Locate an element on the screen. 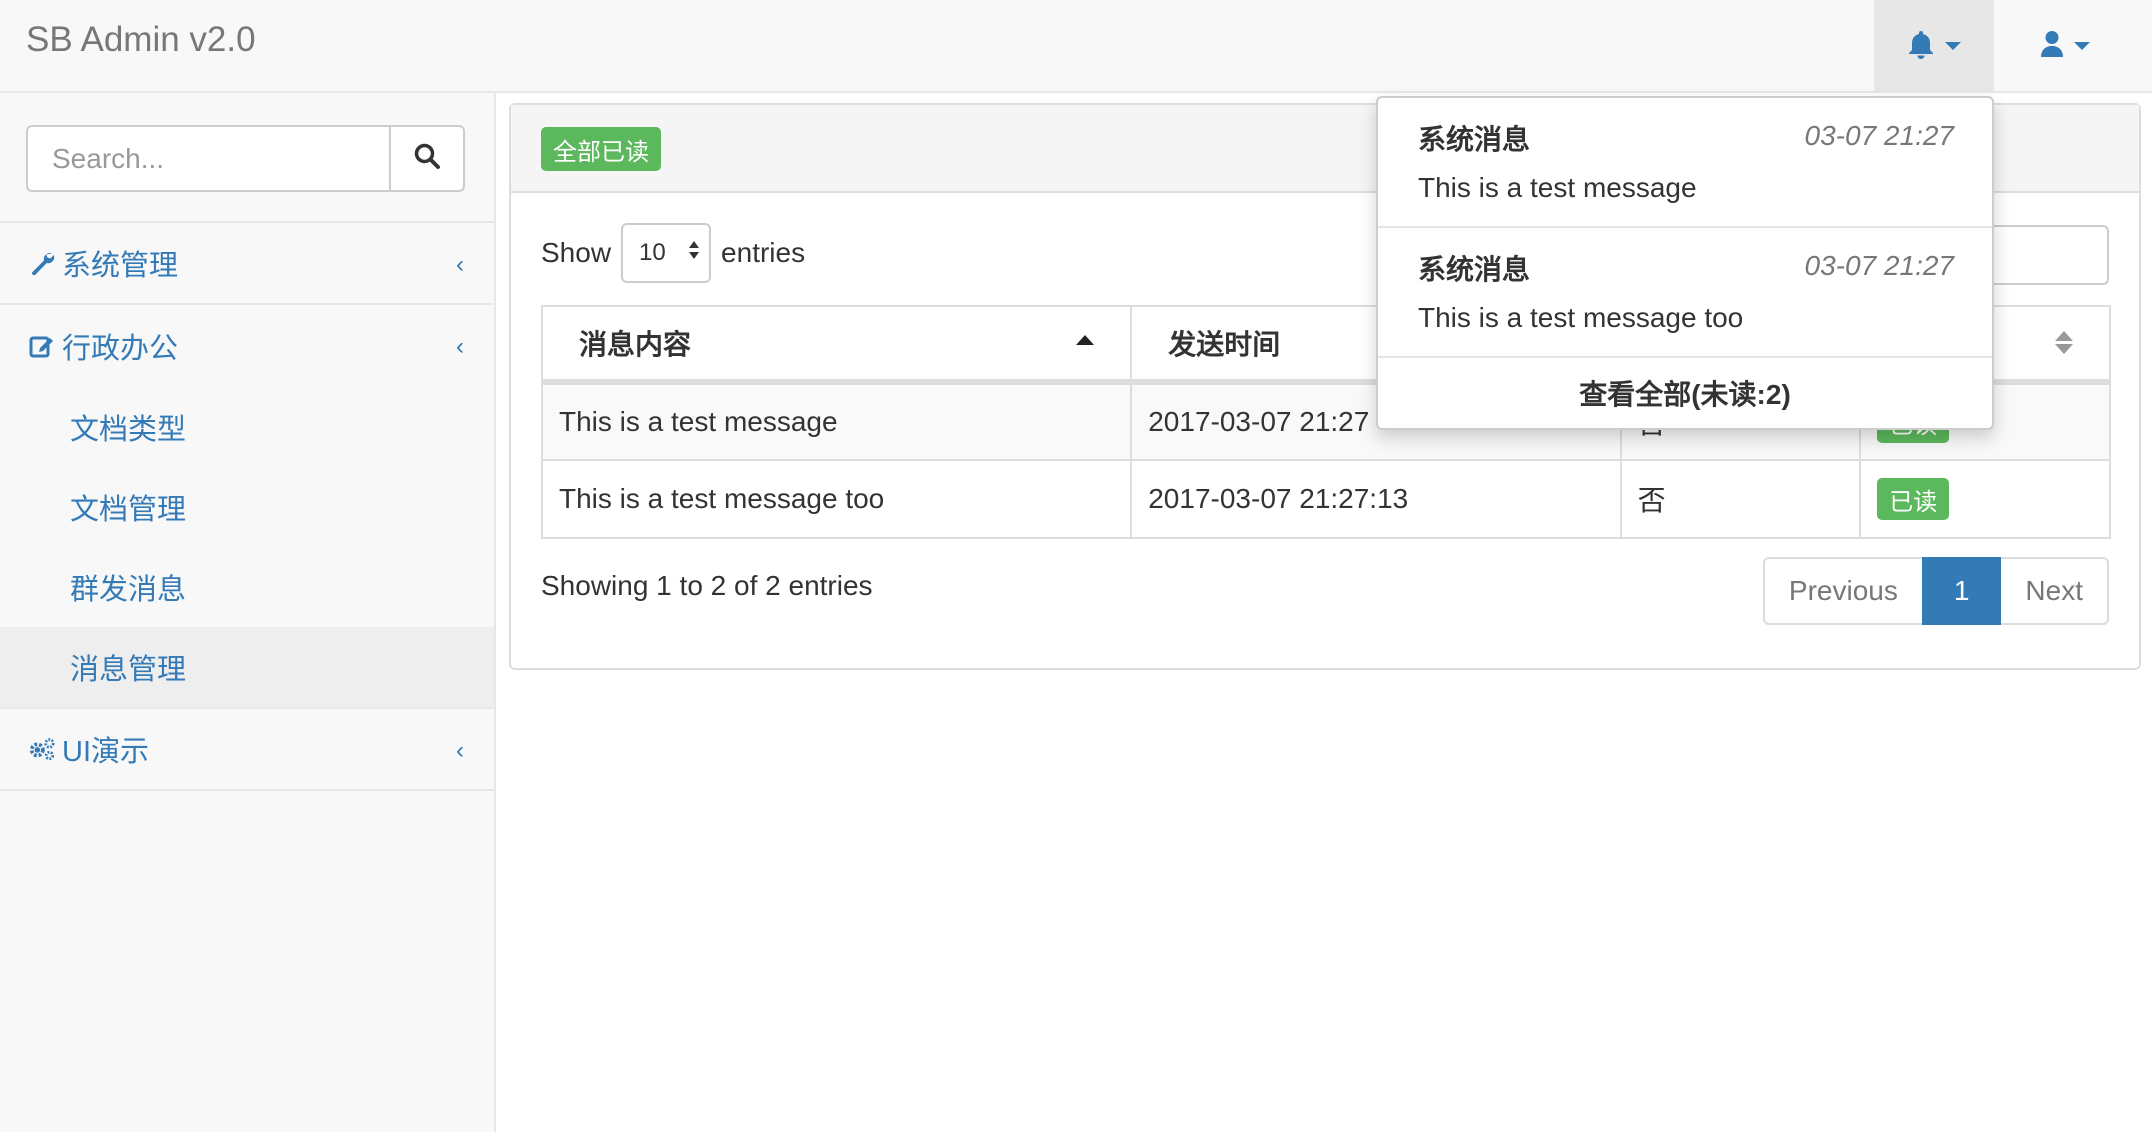 The height and width of the screenshot is (1132, 2152). cell-content: This is a test message too is located at coordinates (836, 499).